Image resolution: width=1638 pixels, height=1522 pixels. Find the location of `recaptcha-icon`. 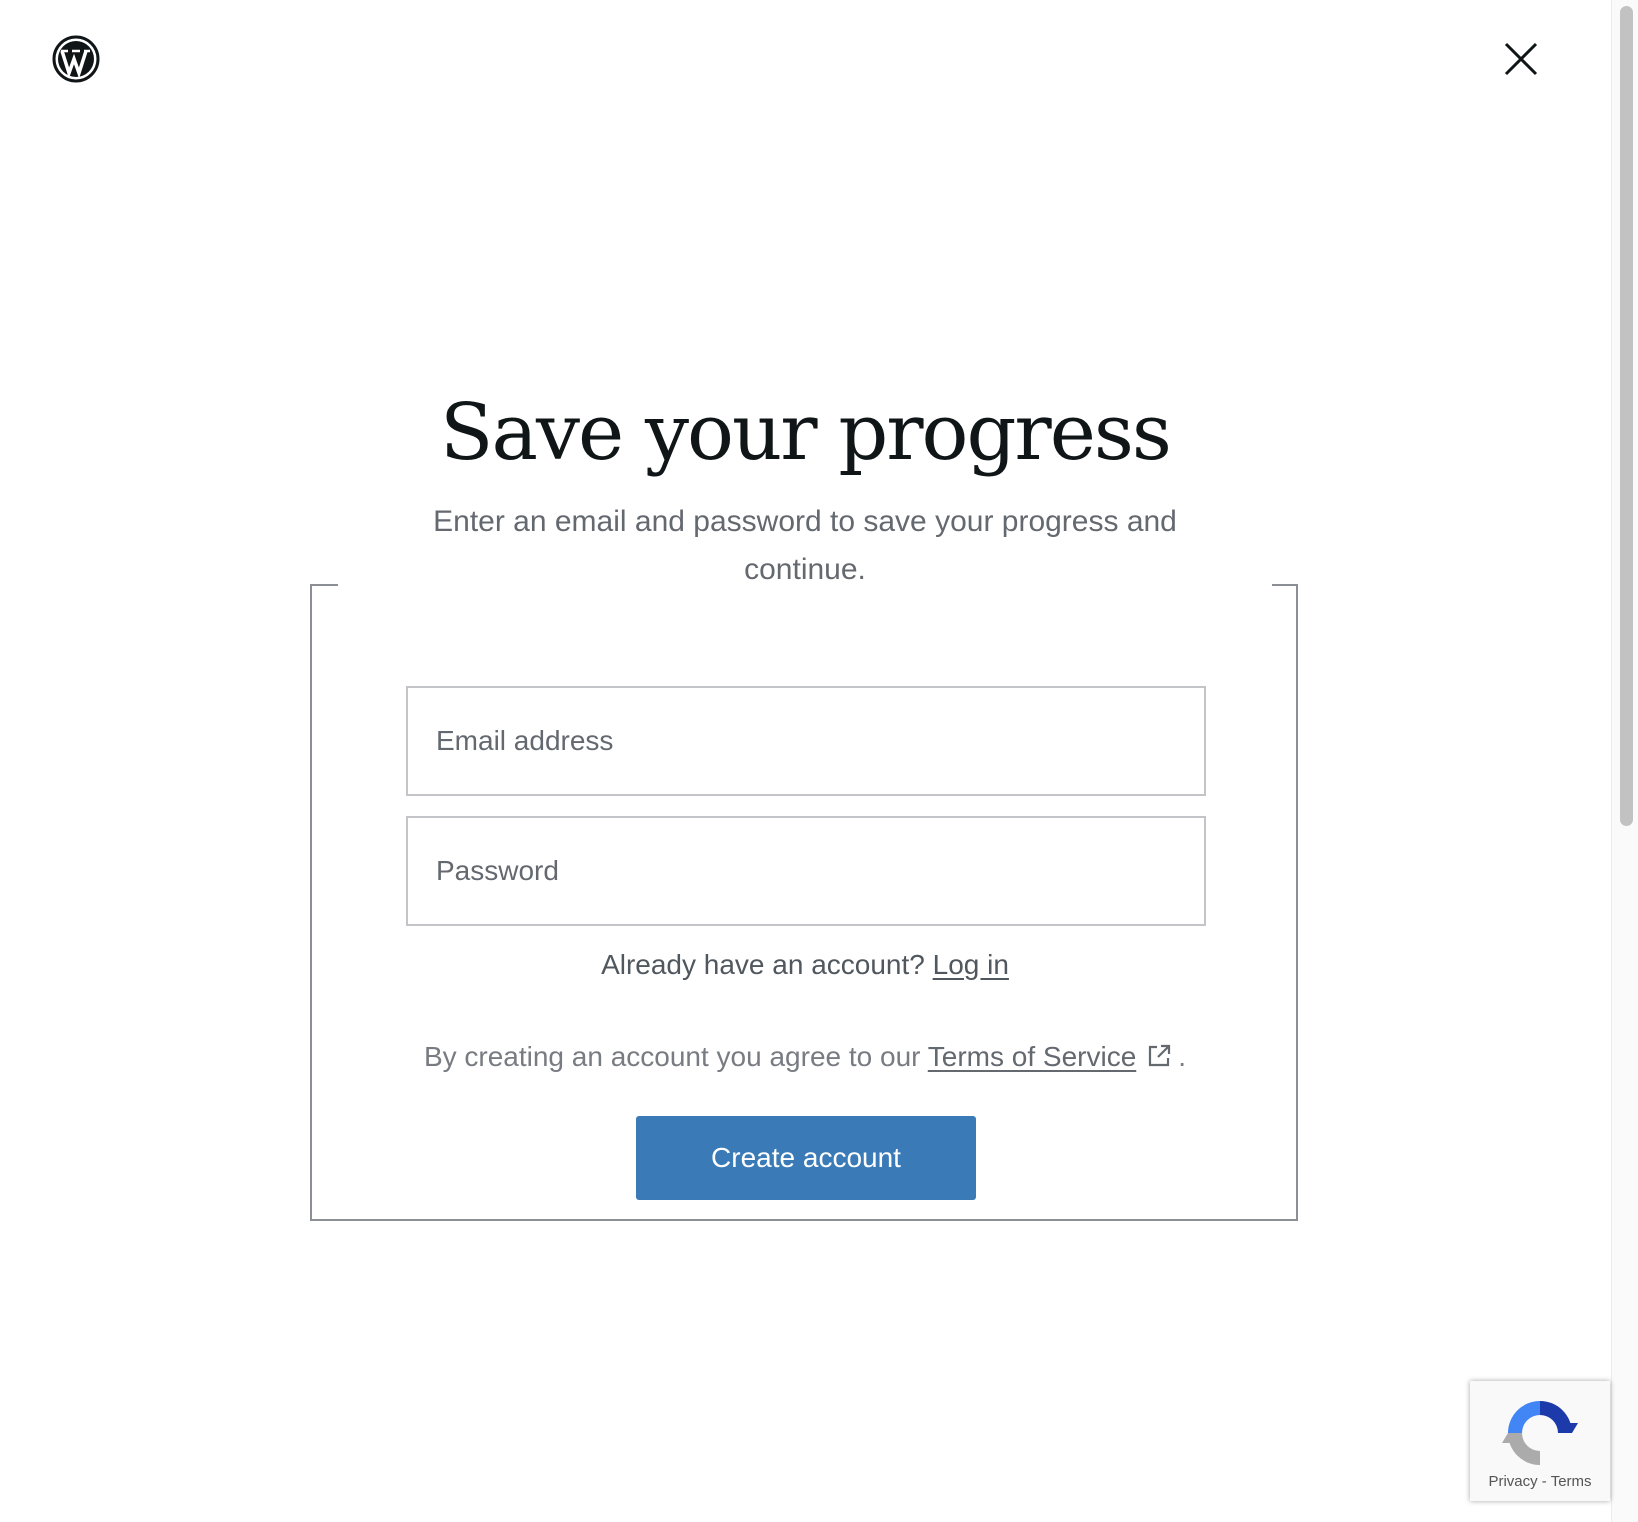

recaptcha-icon is located at coordinates (1540, 1433).